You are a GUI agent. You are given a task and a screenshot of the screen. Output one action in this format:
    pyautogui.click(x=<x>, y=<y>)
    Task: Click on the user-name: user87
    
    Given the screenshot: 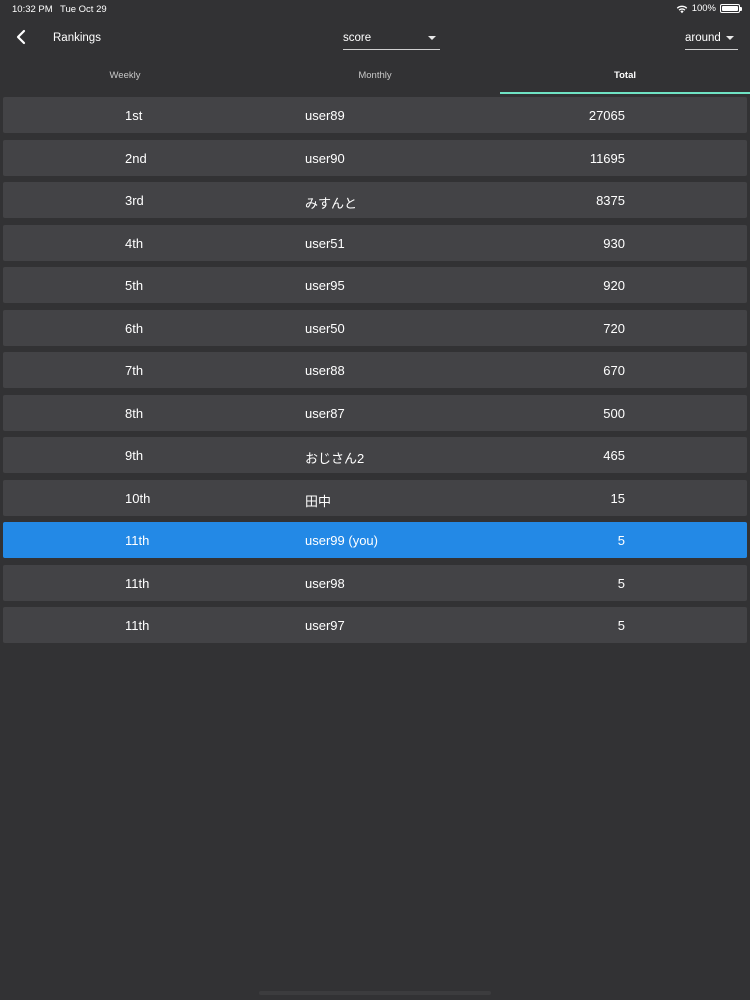 What is the action you would take?
    pyautogui.click(x=325, y=413)
    